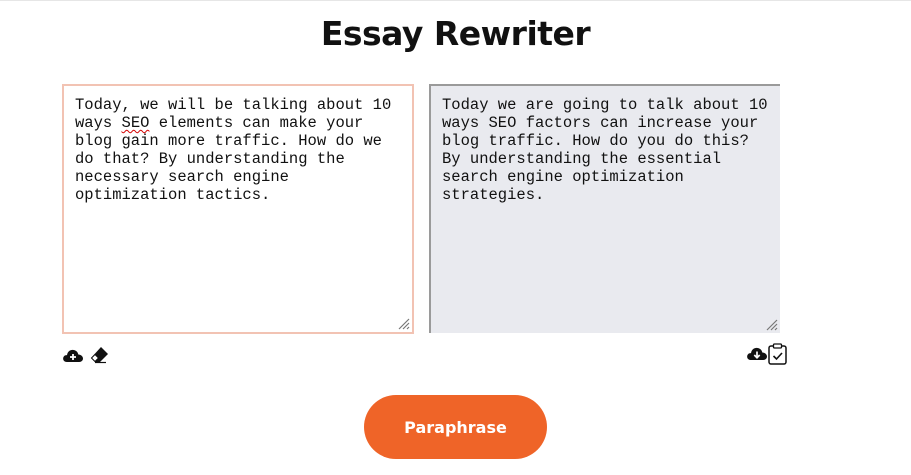  Describe the element at coordinates (135, 123) in the screenshot. I see `misspelled-word: SEO` at that location.